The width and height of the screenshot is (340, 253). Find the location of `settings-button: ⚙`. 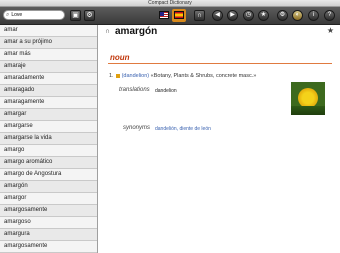

settings-button: ⚙ is located at coordinates (282, 15).